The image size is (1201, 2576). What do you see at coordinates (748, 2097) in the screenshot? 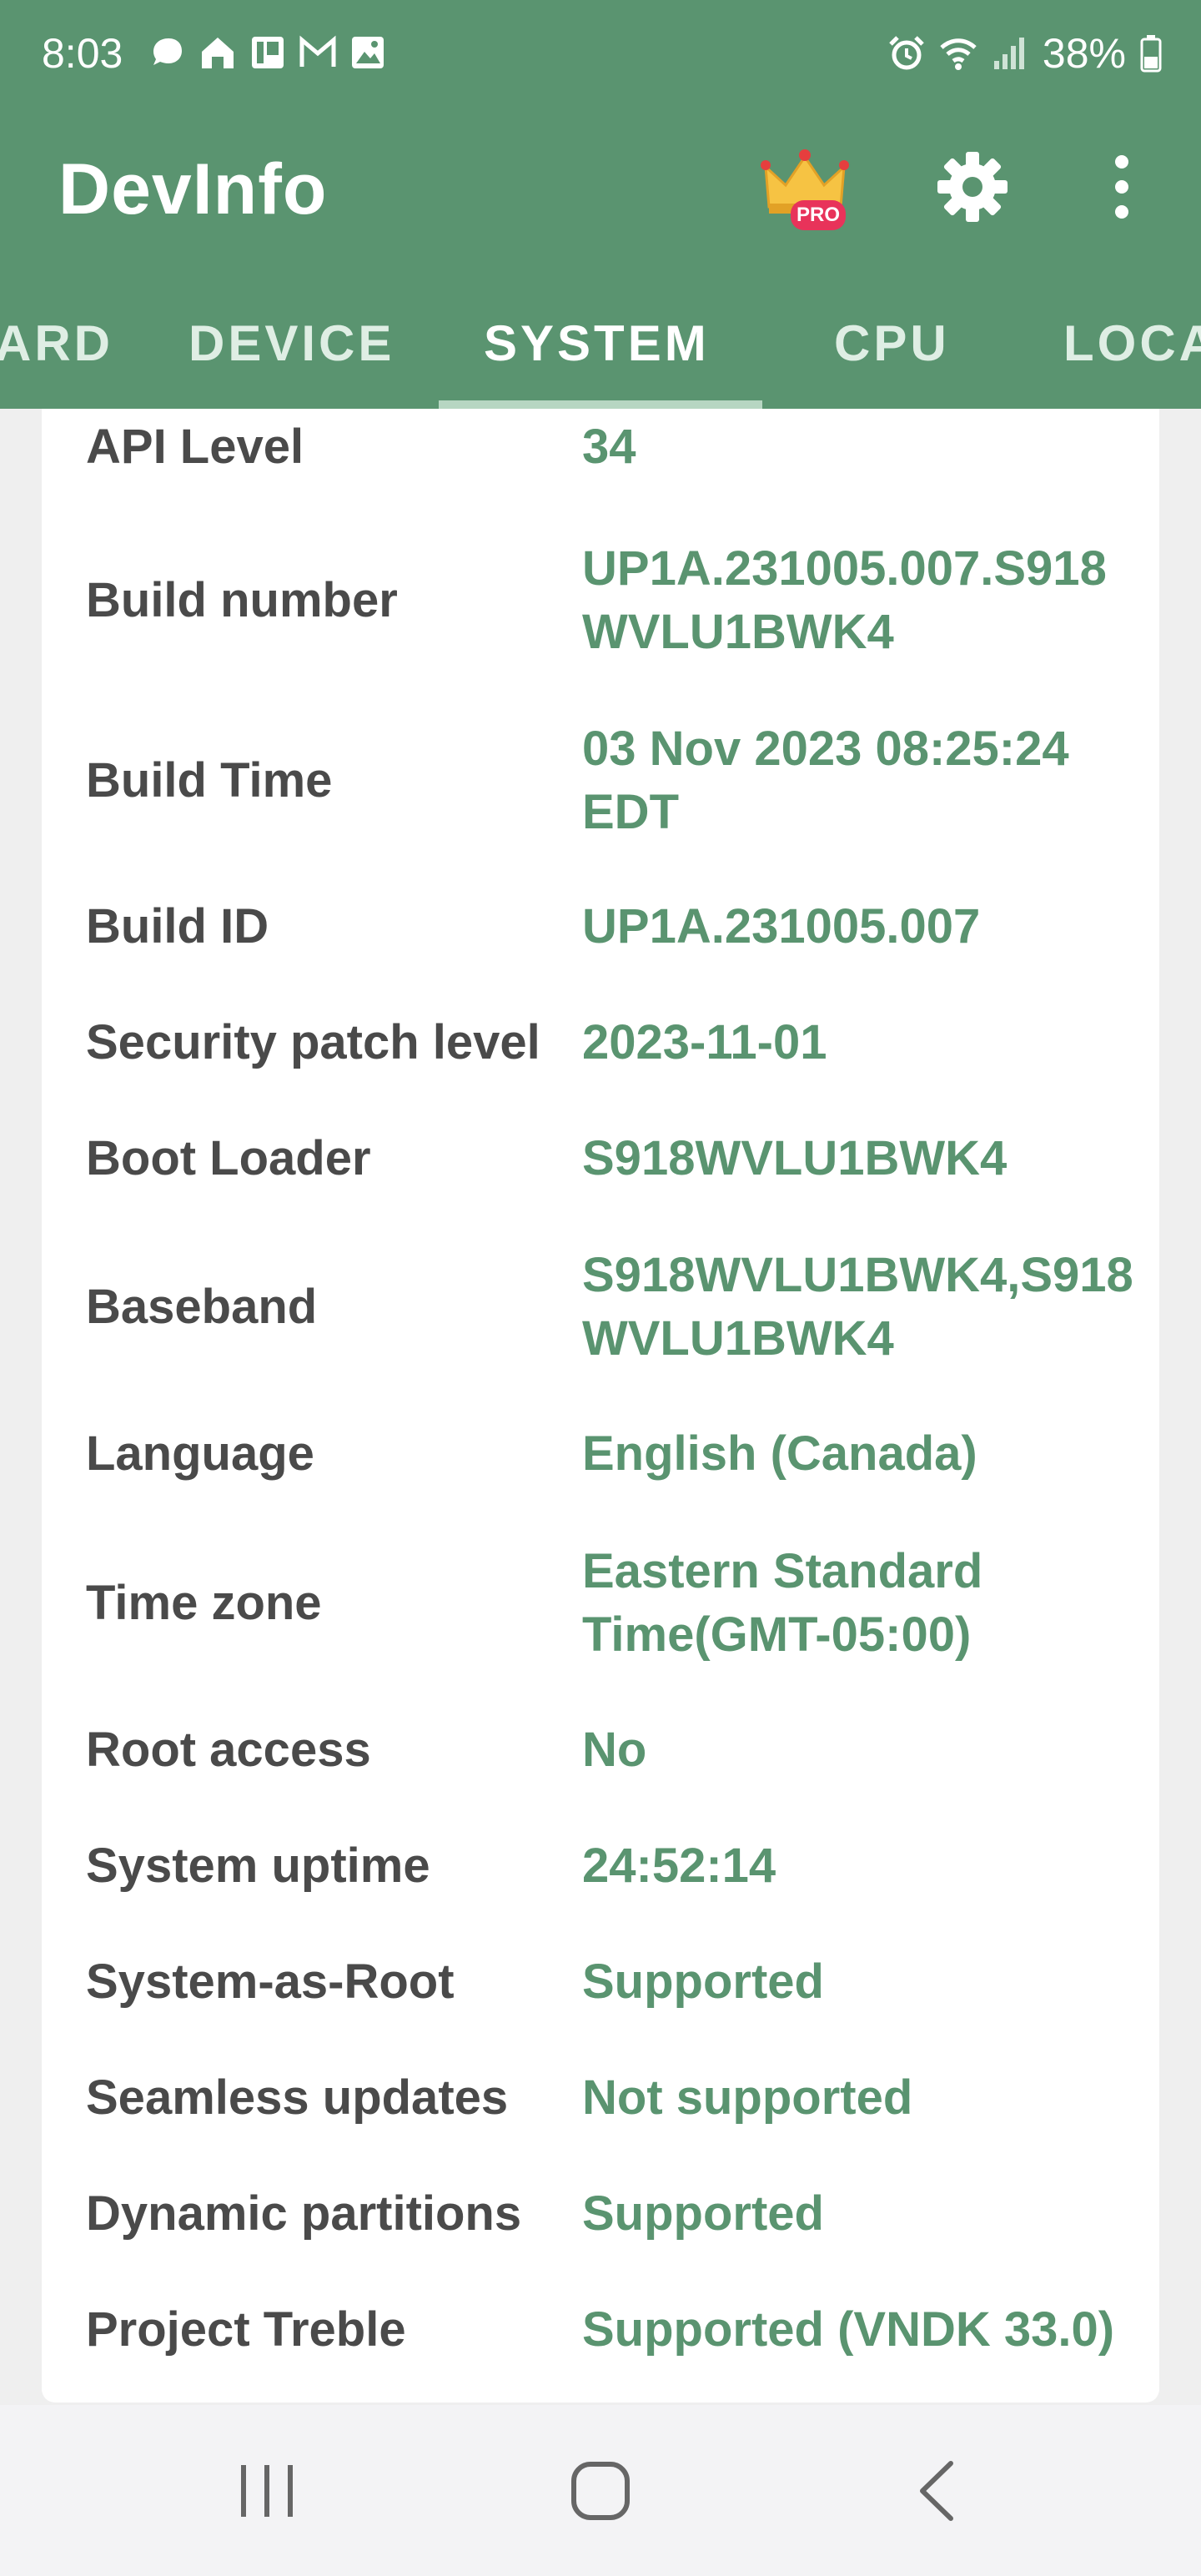
I see `info-value: Not supported` at bounding box center [748, 2097].